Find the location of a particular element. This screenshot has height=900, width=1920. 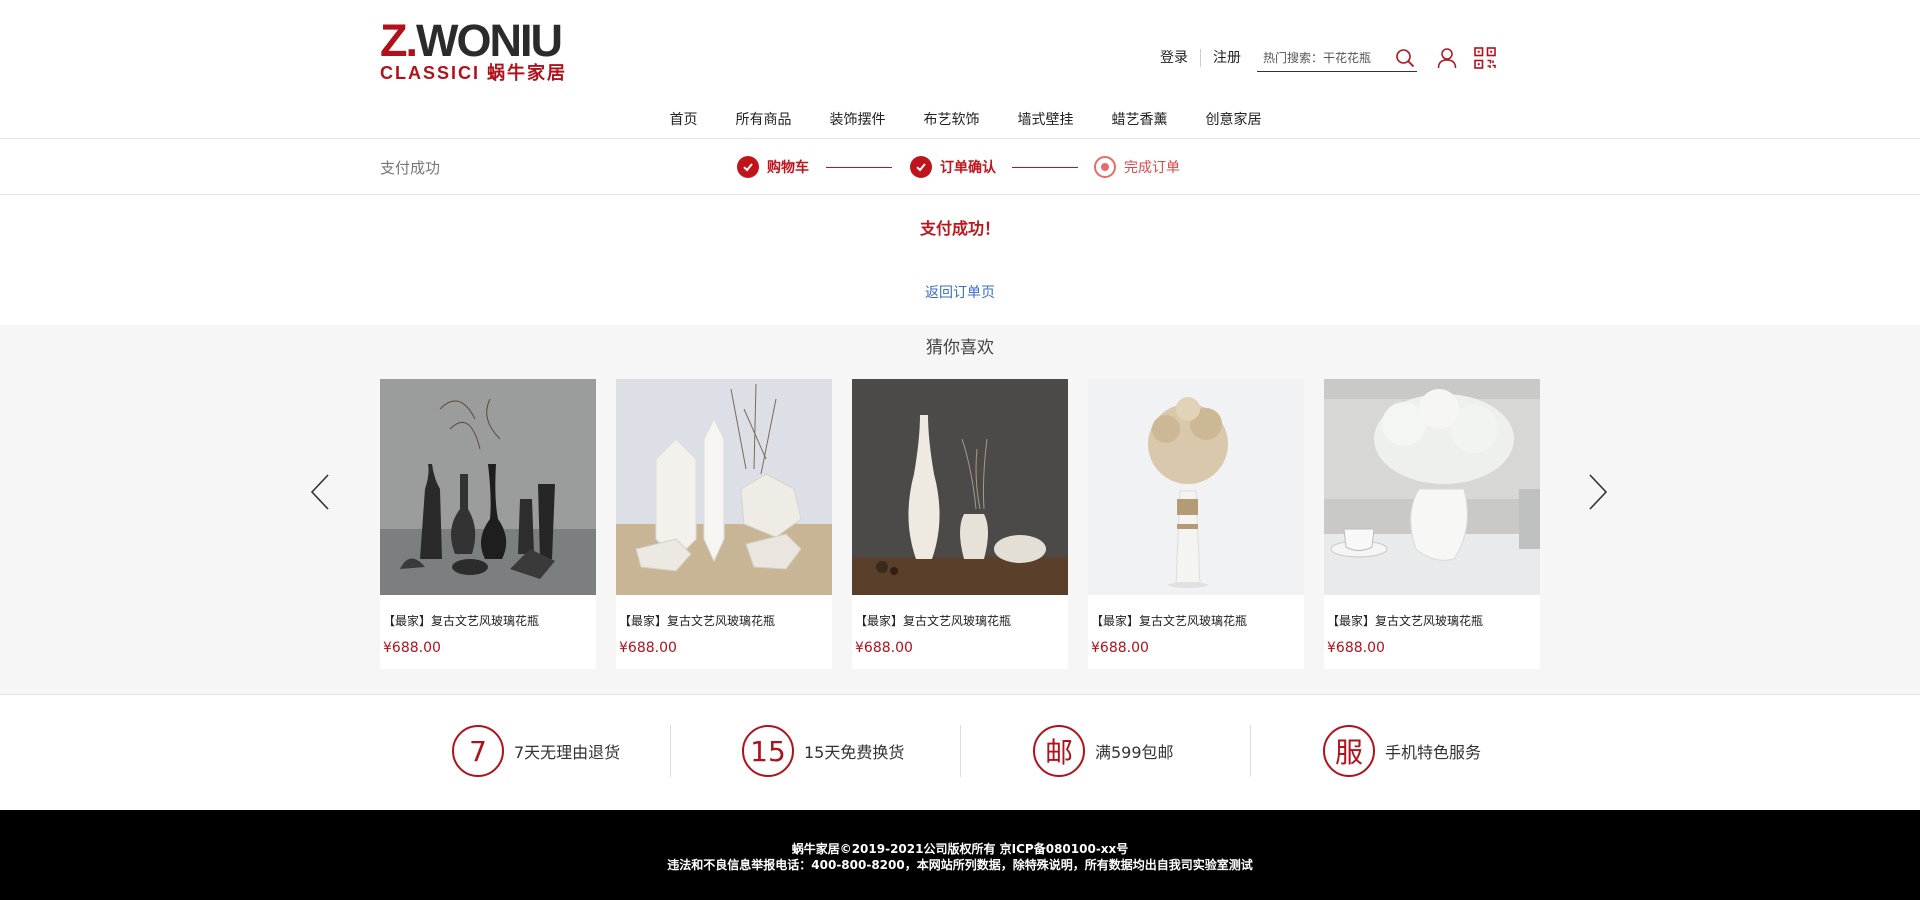

service-return: 7 7天无理由退货 is located at coordinates (536, 751).